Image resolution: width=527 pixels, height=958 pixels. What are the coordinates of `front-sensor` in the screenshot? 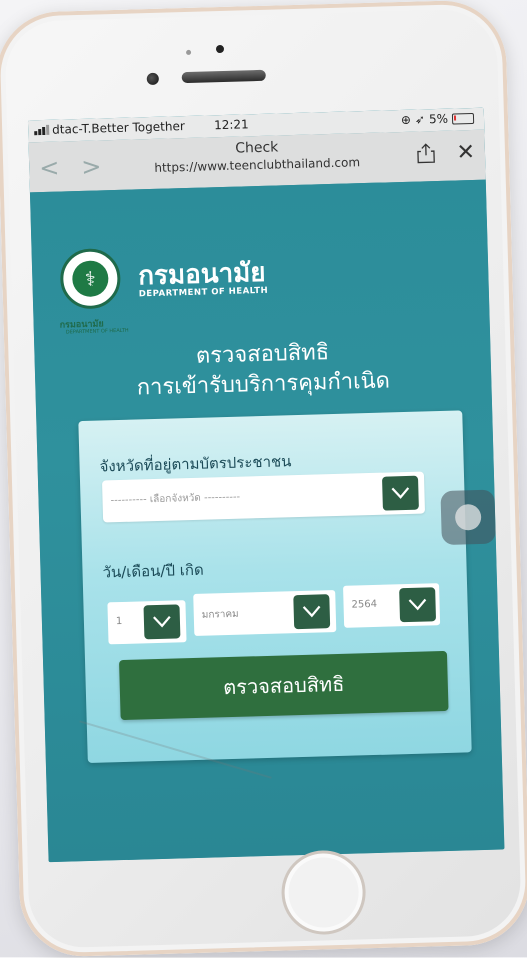 It's located at (189, 52).